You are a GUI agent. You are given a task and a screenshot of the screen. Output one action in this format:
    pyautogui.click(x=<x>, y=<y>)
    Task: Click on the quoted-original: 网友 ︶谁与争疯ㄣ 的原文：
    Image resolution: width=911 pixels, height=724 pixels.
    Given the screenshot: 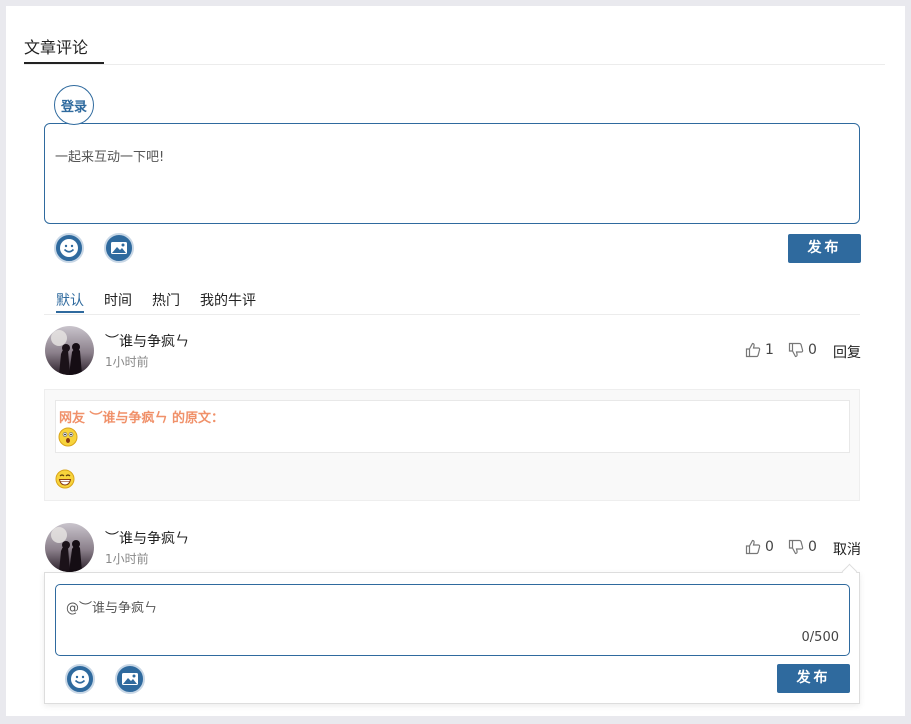 What is the action you would take?
    pyautogui.click(x=452, y=426)
    